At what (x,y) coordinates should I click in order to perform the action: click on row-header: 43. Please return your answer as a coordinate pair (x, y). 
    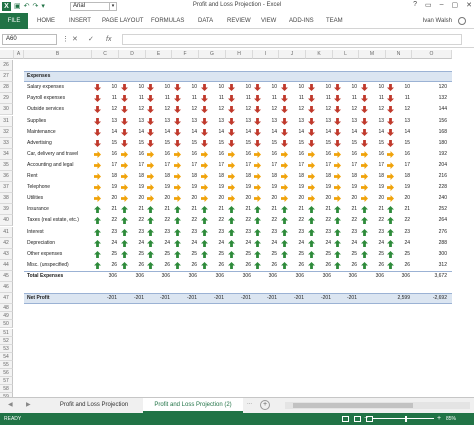
    Looking at the image, I should click on (6, 254).